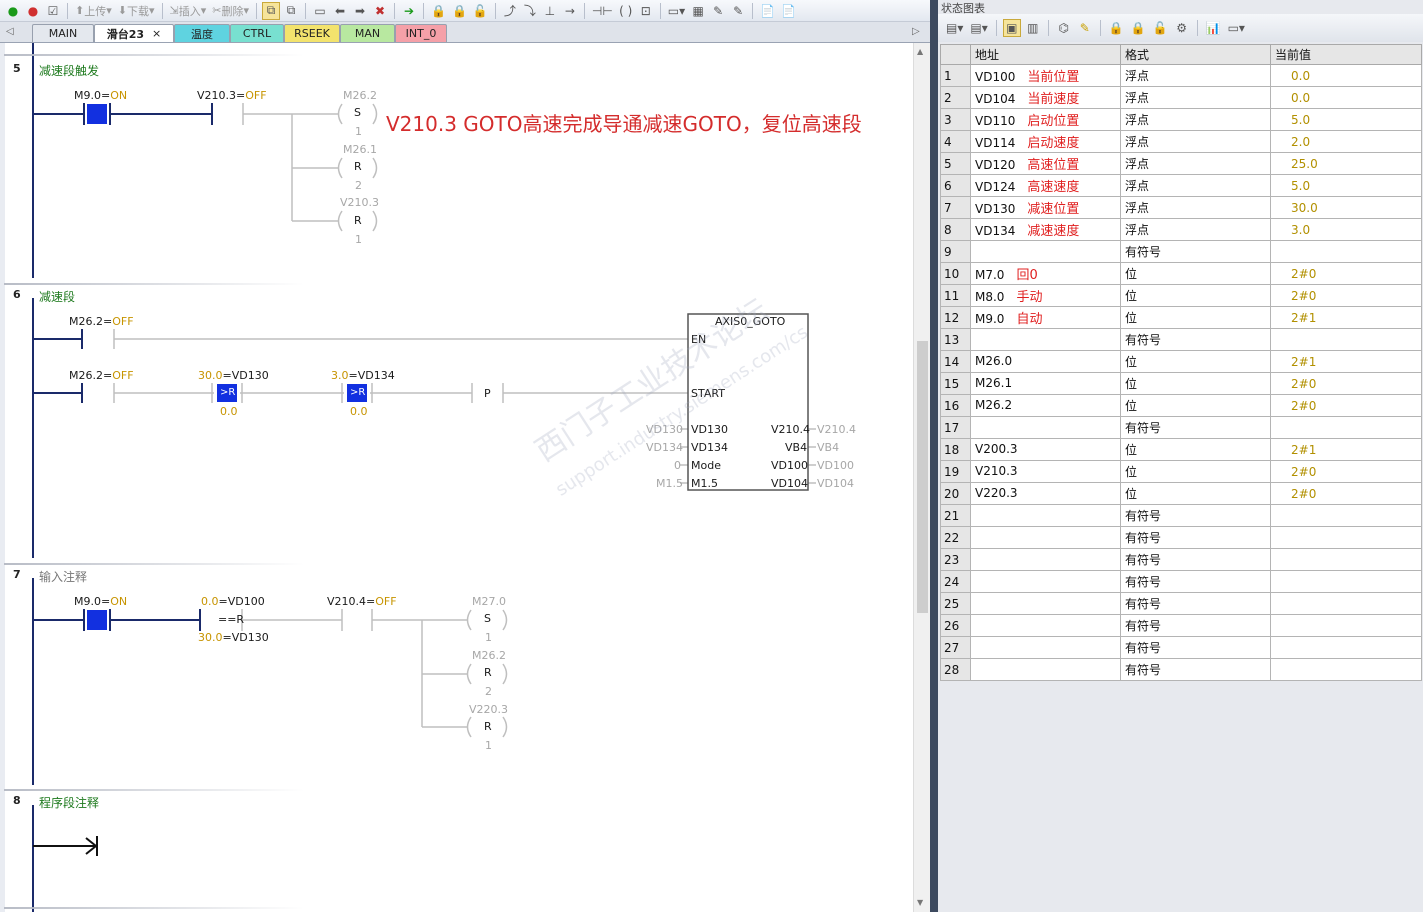 The image size is (1423, 912). I want to click on table-row: 12 M9.0 自动 位 2#1, so click(1181, 317).